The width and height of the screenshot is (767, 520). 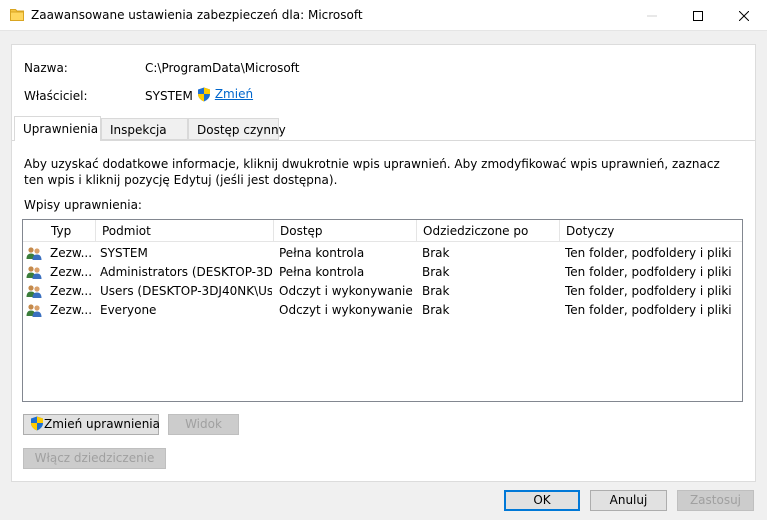 What do you see at coordinates (234, 94) in the screenshot?
I see `change-owner-link-label: Zmień` at bounding box center [234, 94].